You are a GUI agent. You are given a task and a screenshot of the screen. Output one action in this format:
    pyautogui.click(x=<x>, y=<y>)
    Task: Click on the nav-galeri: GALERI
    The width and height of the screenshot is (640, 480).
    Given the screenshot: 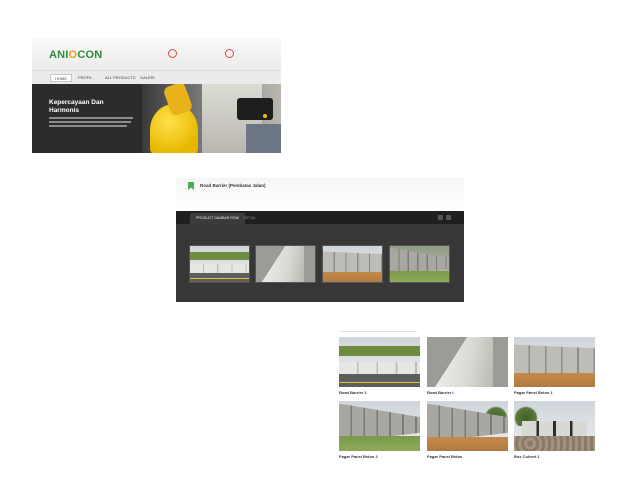 What is the action you would take?
    pyautogui.click(x=147, y=78)
    